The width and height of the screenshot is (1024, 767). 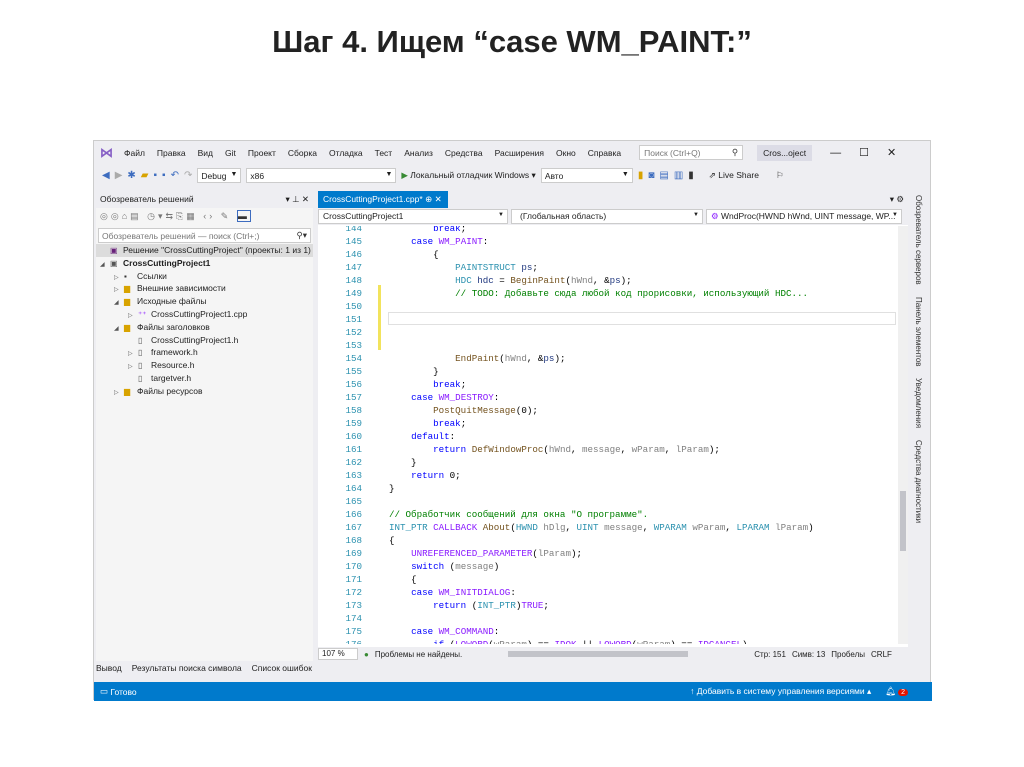 What do you see at coordinates (428, 199) in the screenshot?
I see `pin-icon: ⊕` at bounding box center [428, 199].